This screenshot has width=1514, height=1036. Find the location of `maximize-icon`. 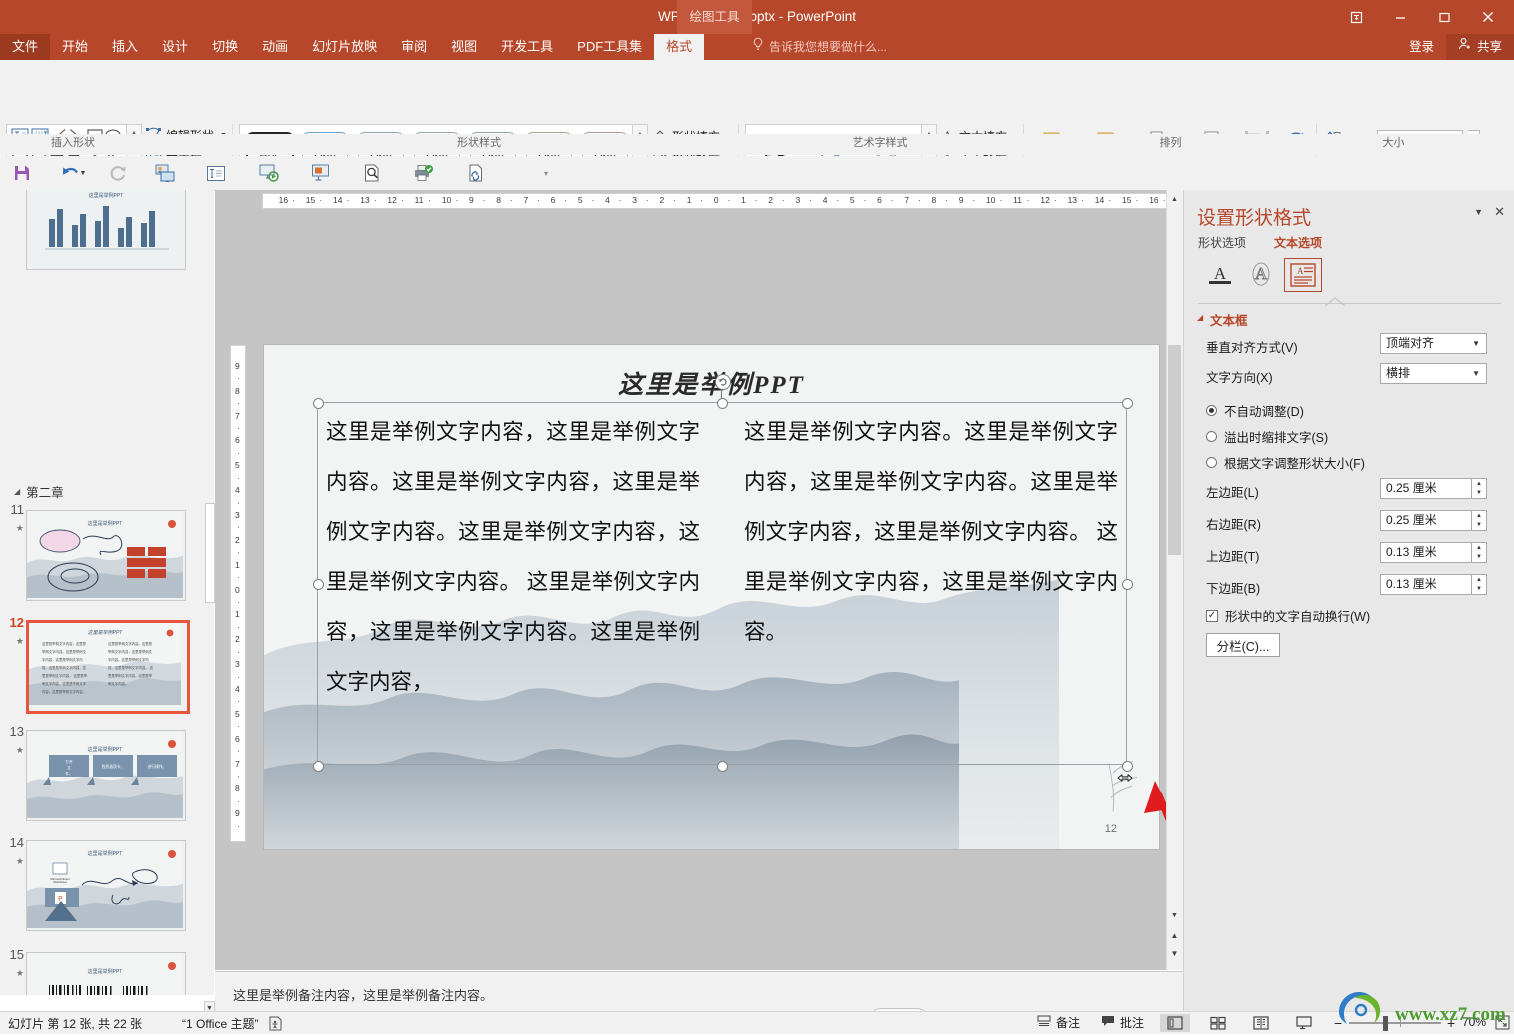

maximize-icon is located at coordinates (1444, 17).